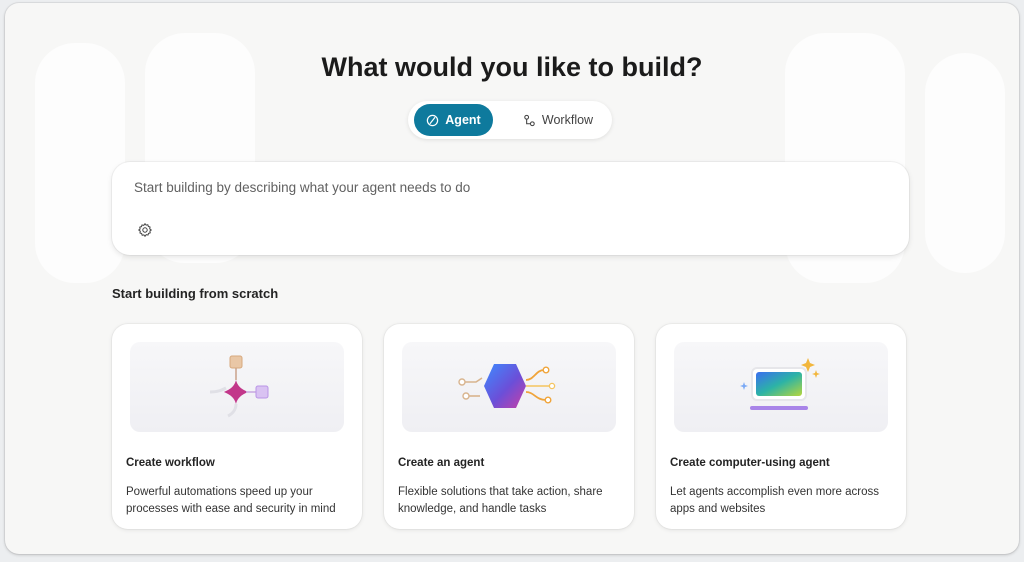 This screenshot has width=1024, height=562. Describe the element at coordinates (510, 208) in the screenshot. I see `prompt-box` at that location.